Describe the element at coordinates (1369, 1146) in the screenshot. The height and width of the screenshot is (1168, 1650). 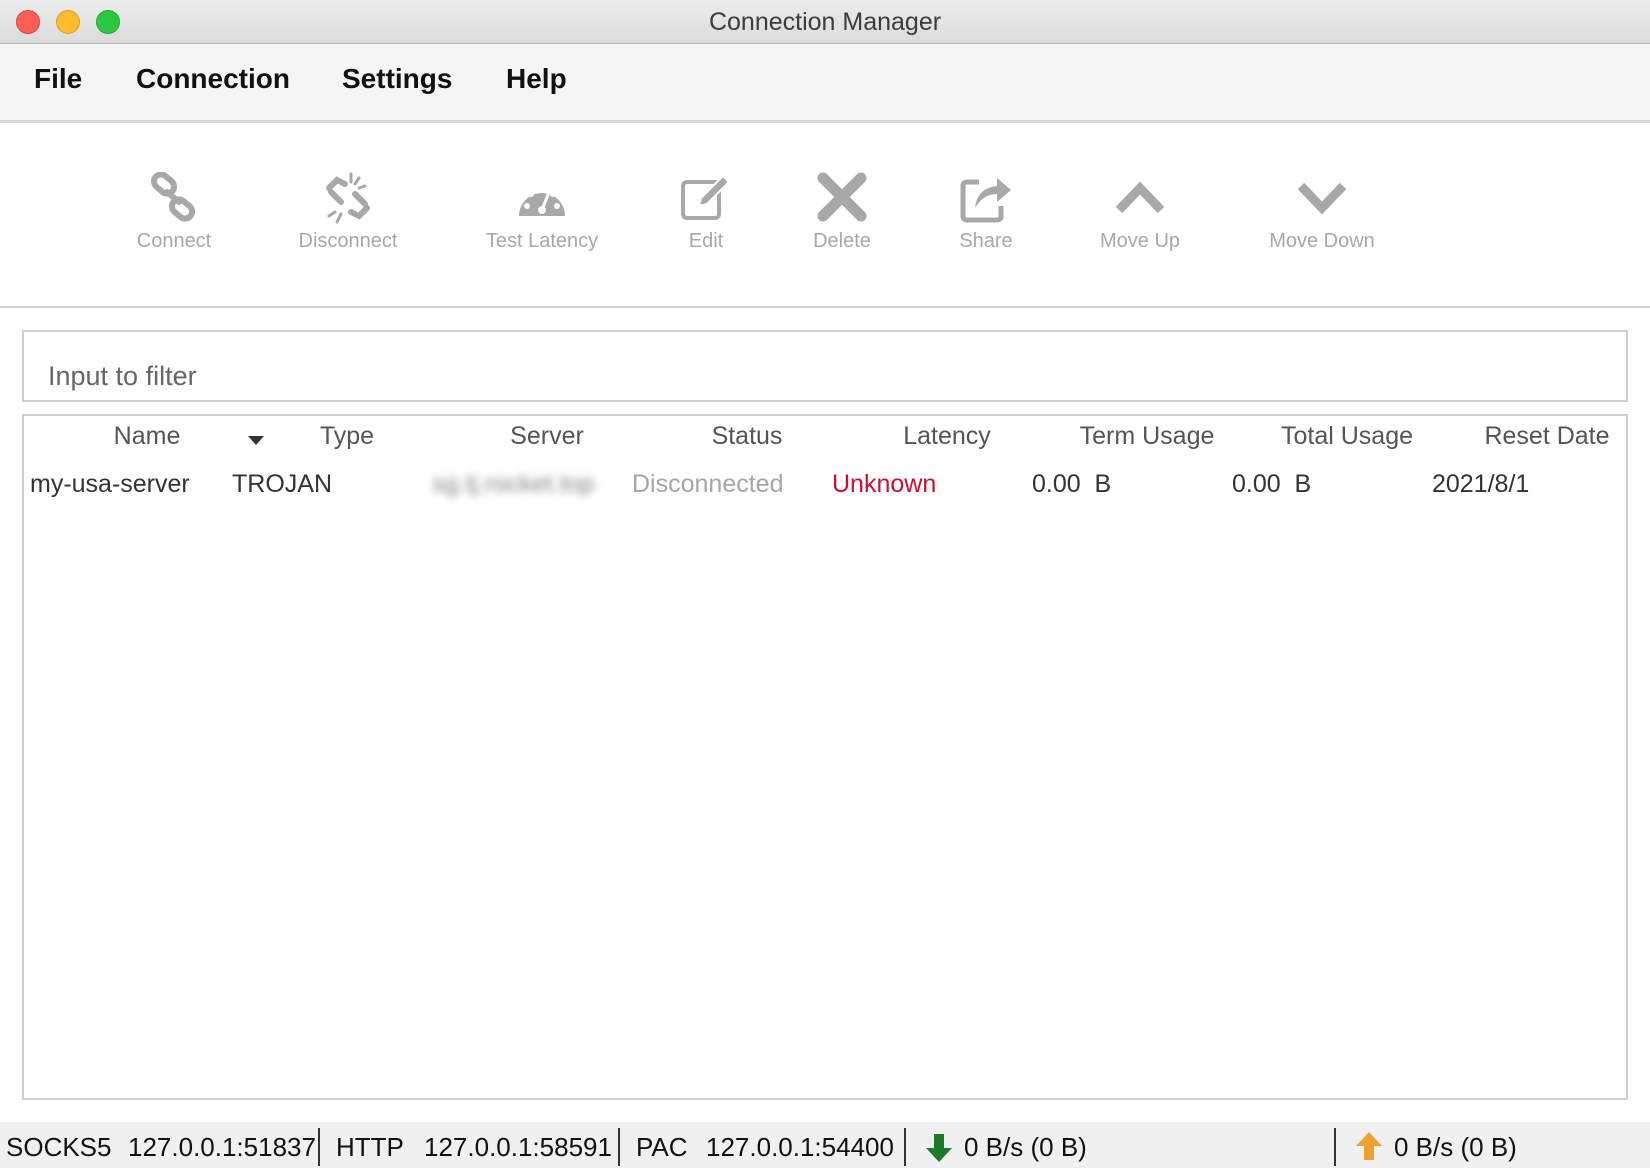
I see `upload-arrow-icon` at that location.